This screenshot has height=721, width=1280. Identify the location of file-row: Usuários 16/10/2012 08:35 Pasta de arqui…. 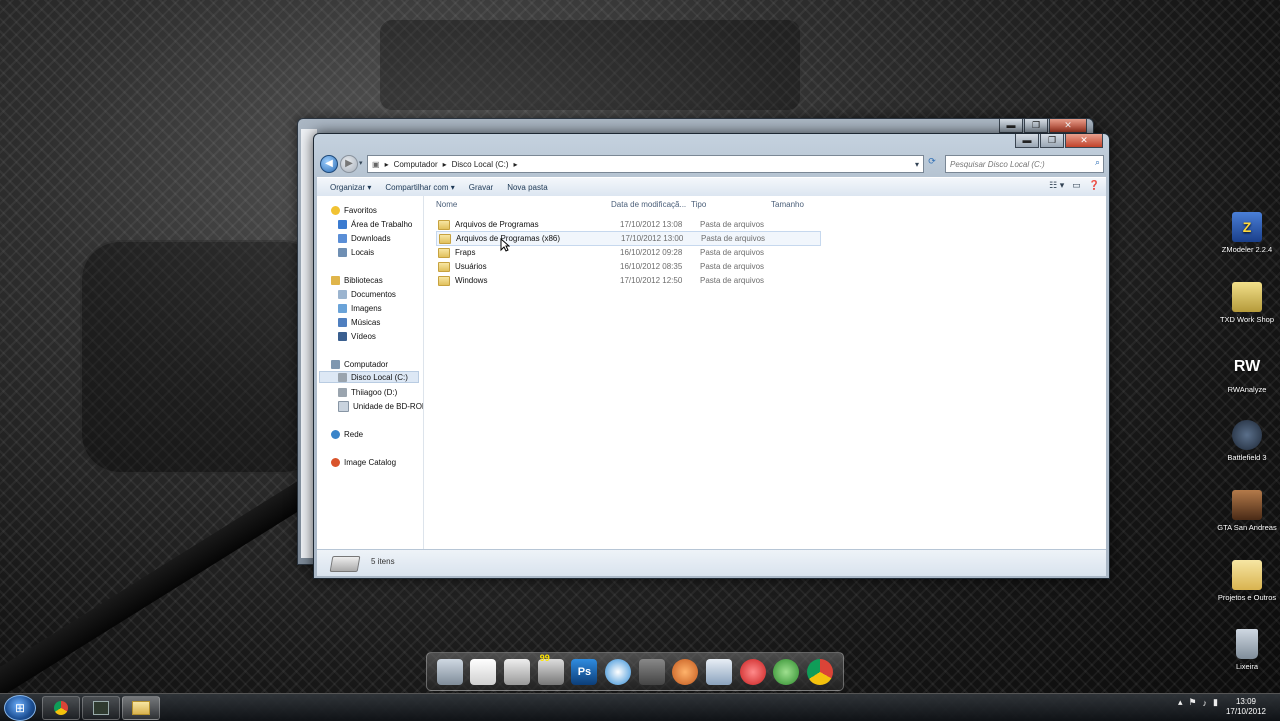
(627, 266).